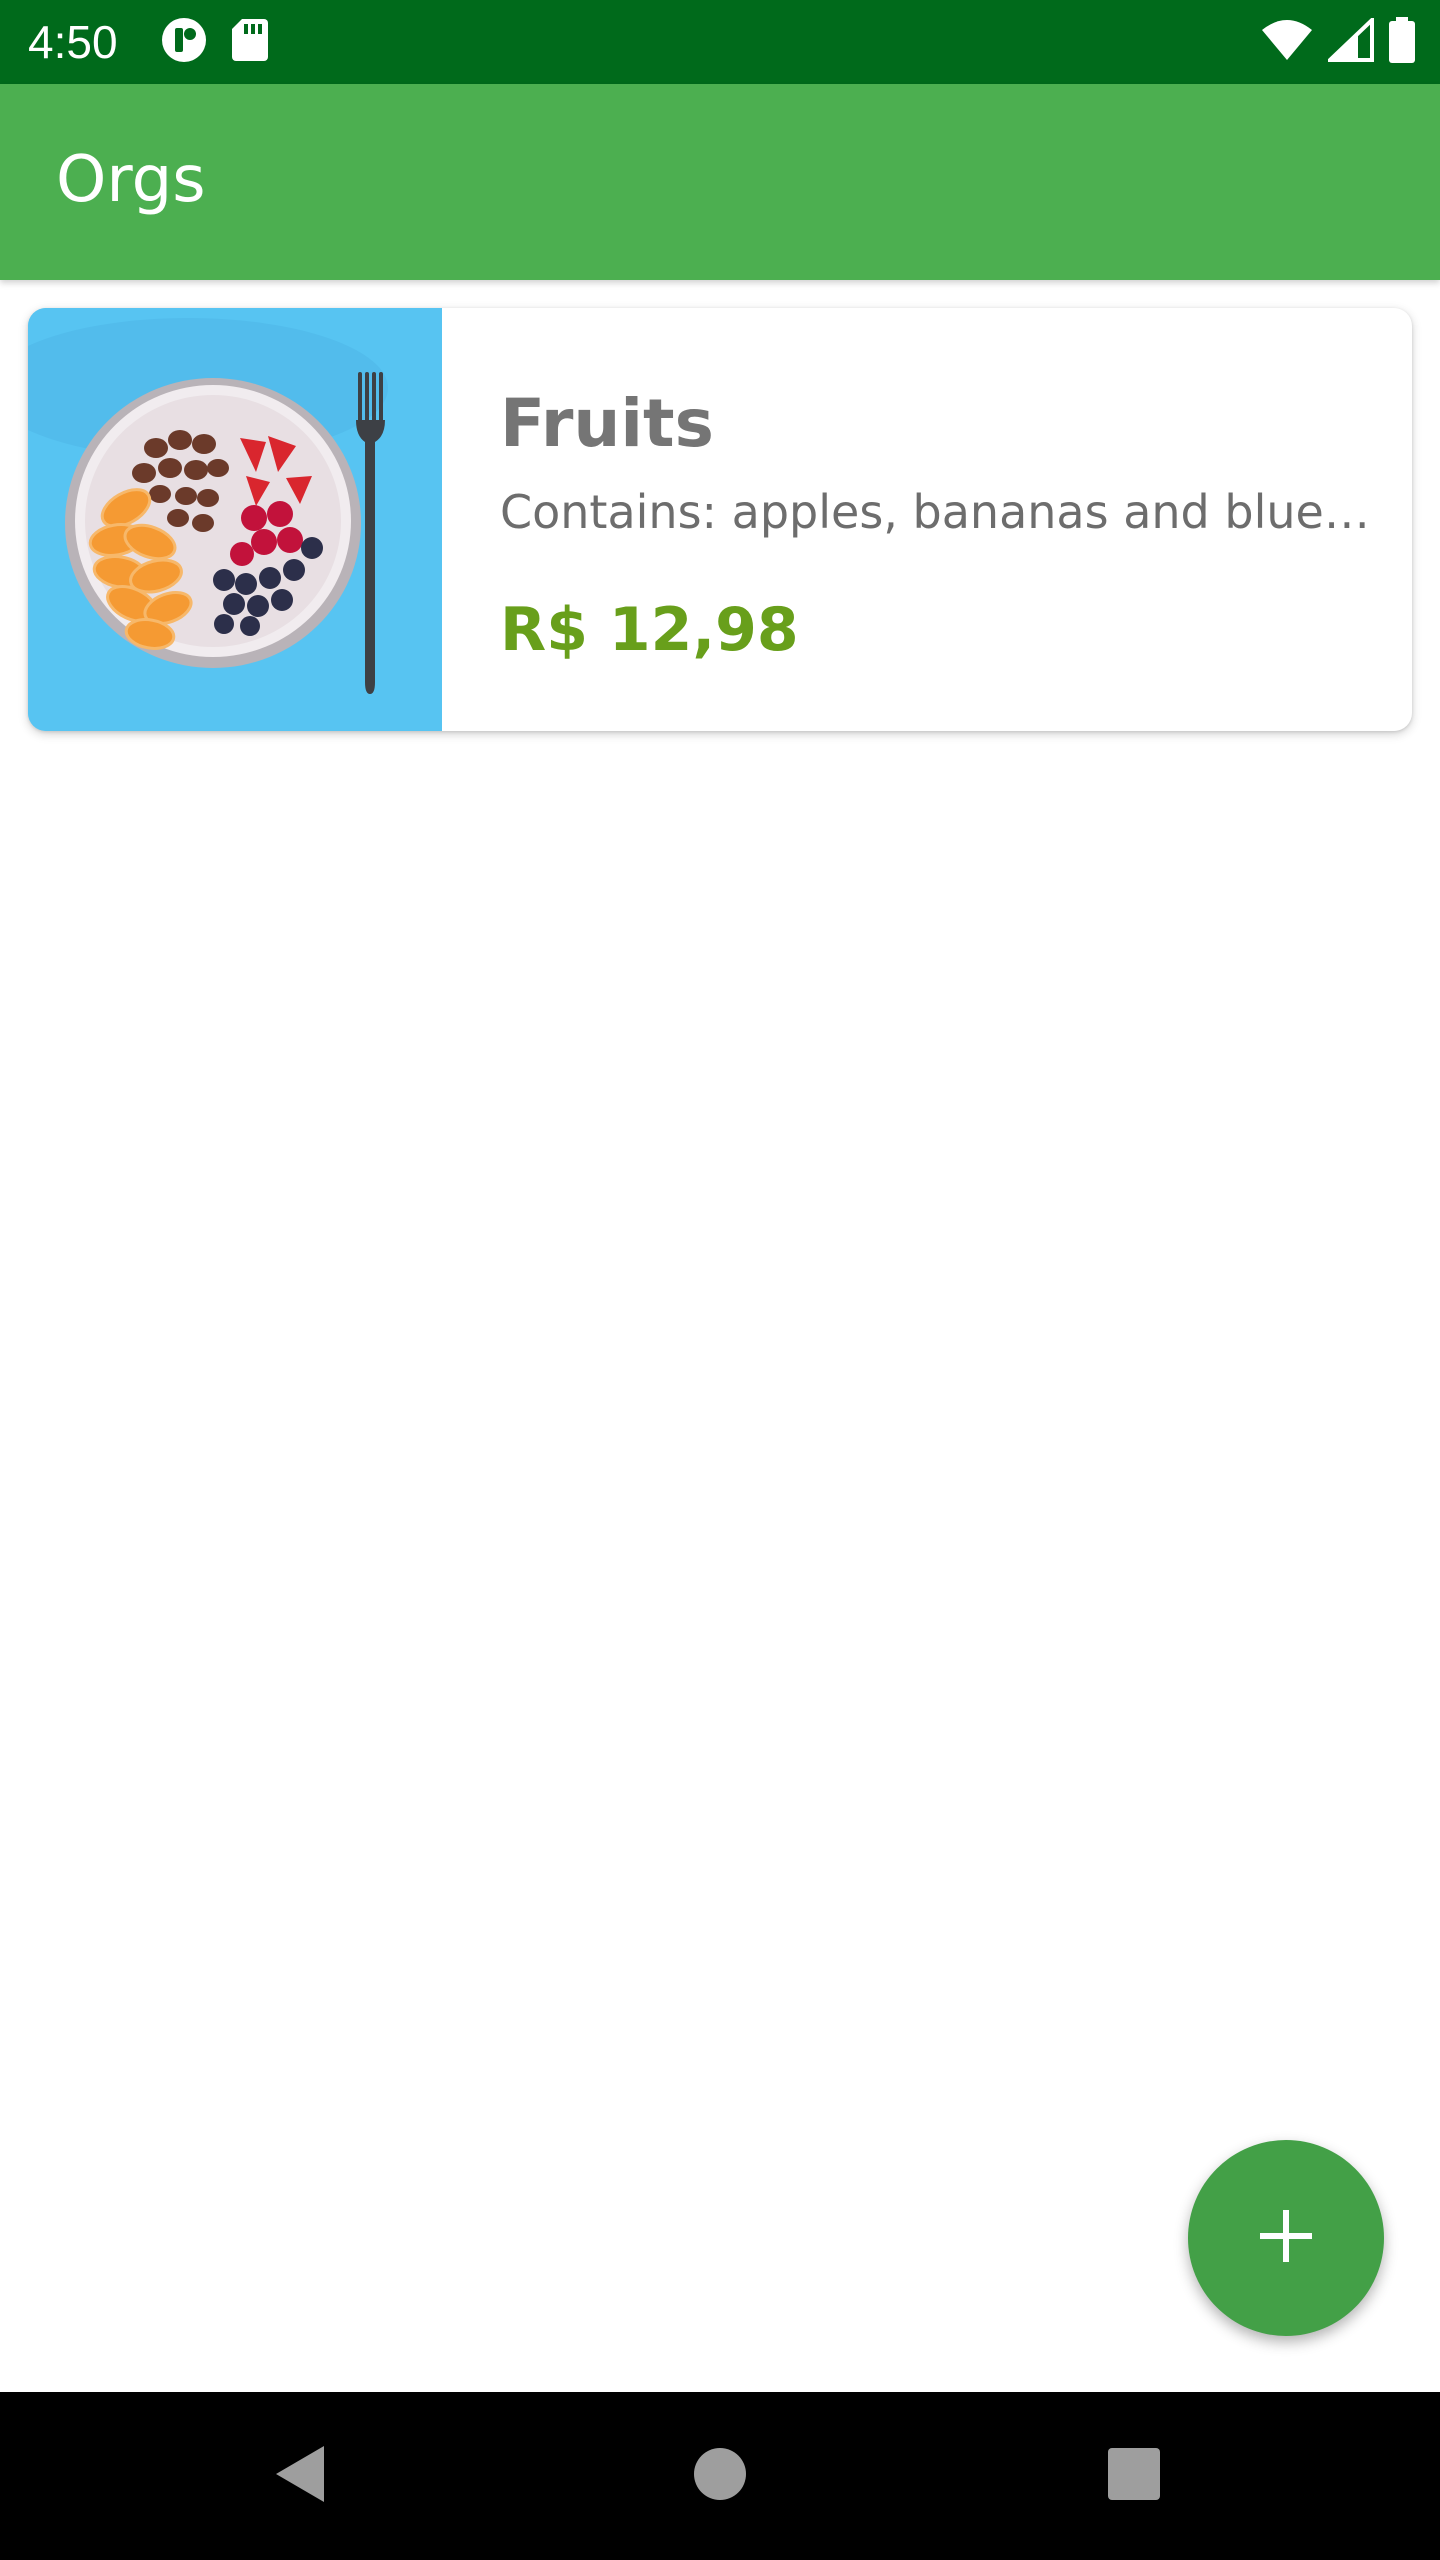  Describe the element at coordinates (607, 423) in the screenshot. I see `product-name: Fruits` at that location.